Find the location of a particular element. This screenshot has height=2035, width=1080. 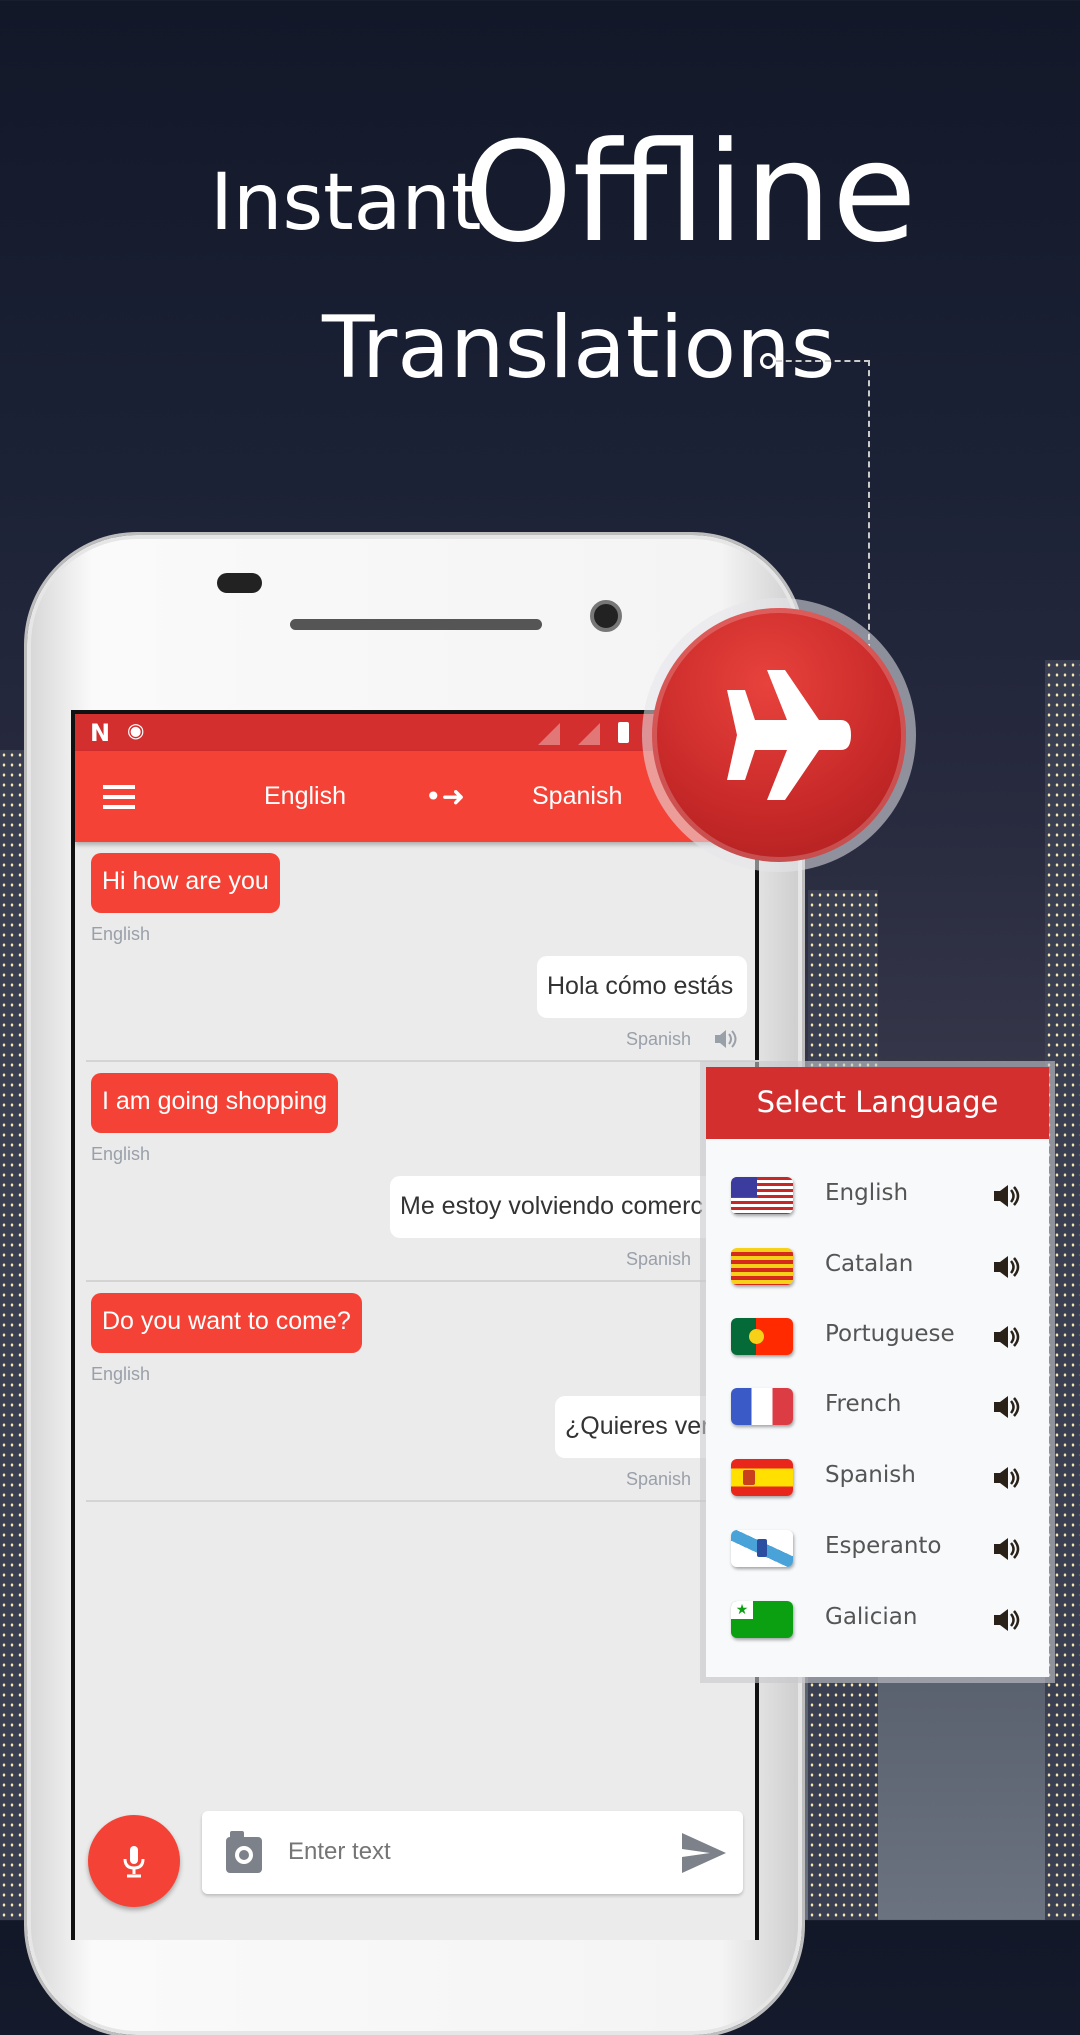

esperanto-flag-icon: ★ is located at coordinates (762, 1619).